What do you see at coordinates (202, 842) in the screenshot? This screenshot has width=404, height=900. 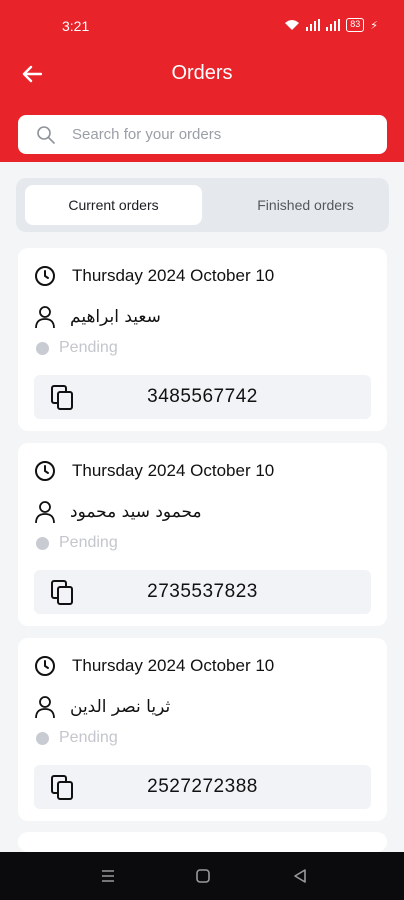 I see `order-card` at bounding box center [202, 842].